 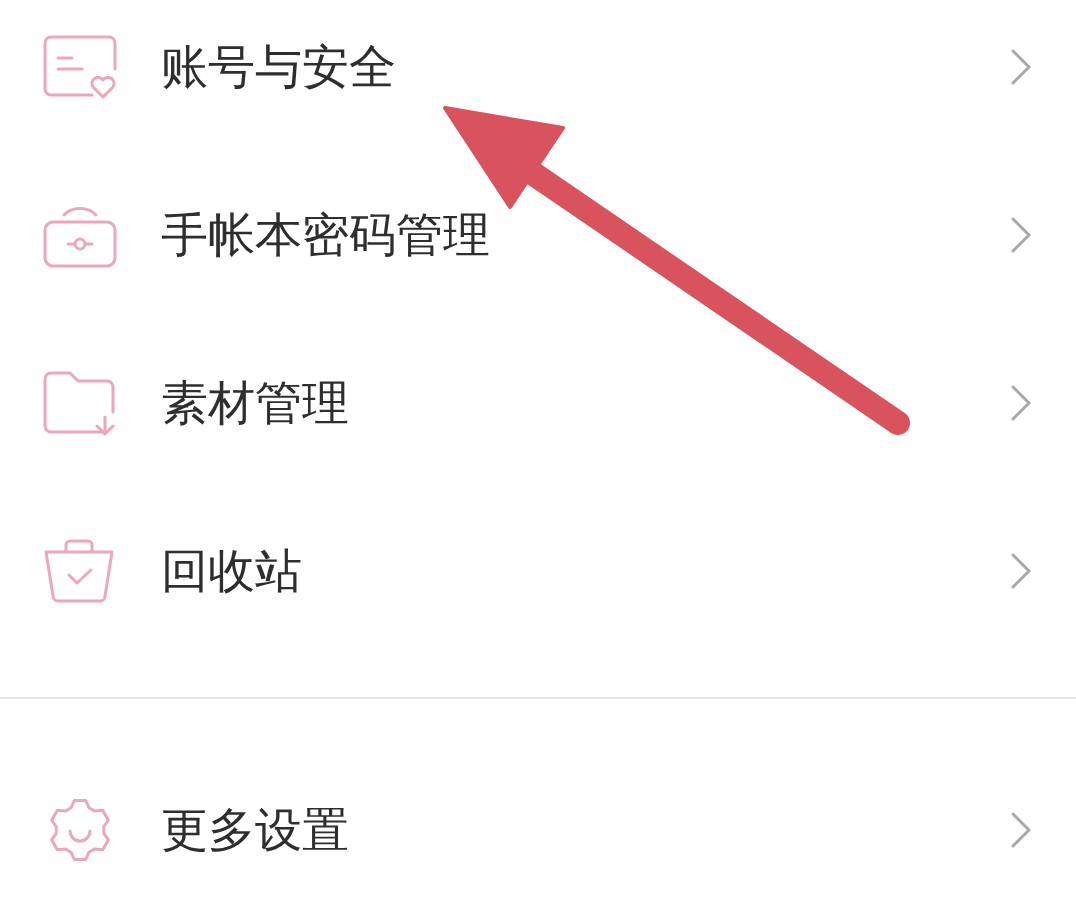 What do you see at coordinates (538, 235) in the screenshot?
I see `menu-item: 手帐本密码管理` at bounding box center [538, 235].